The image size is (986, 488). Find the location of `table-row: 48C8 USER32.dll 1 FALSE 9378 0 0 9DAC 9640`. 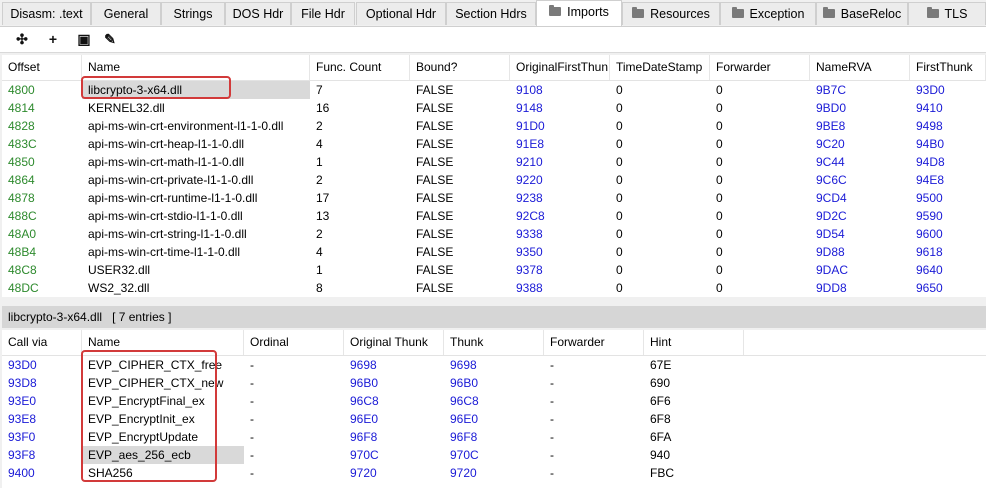

table-row: 48C8 USER32.dll 1 FALSE 9378 0 0 9DAC 9640 is located at coordinates (494, 270).